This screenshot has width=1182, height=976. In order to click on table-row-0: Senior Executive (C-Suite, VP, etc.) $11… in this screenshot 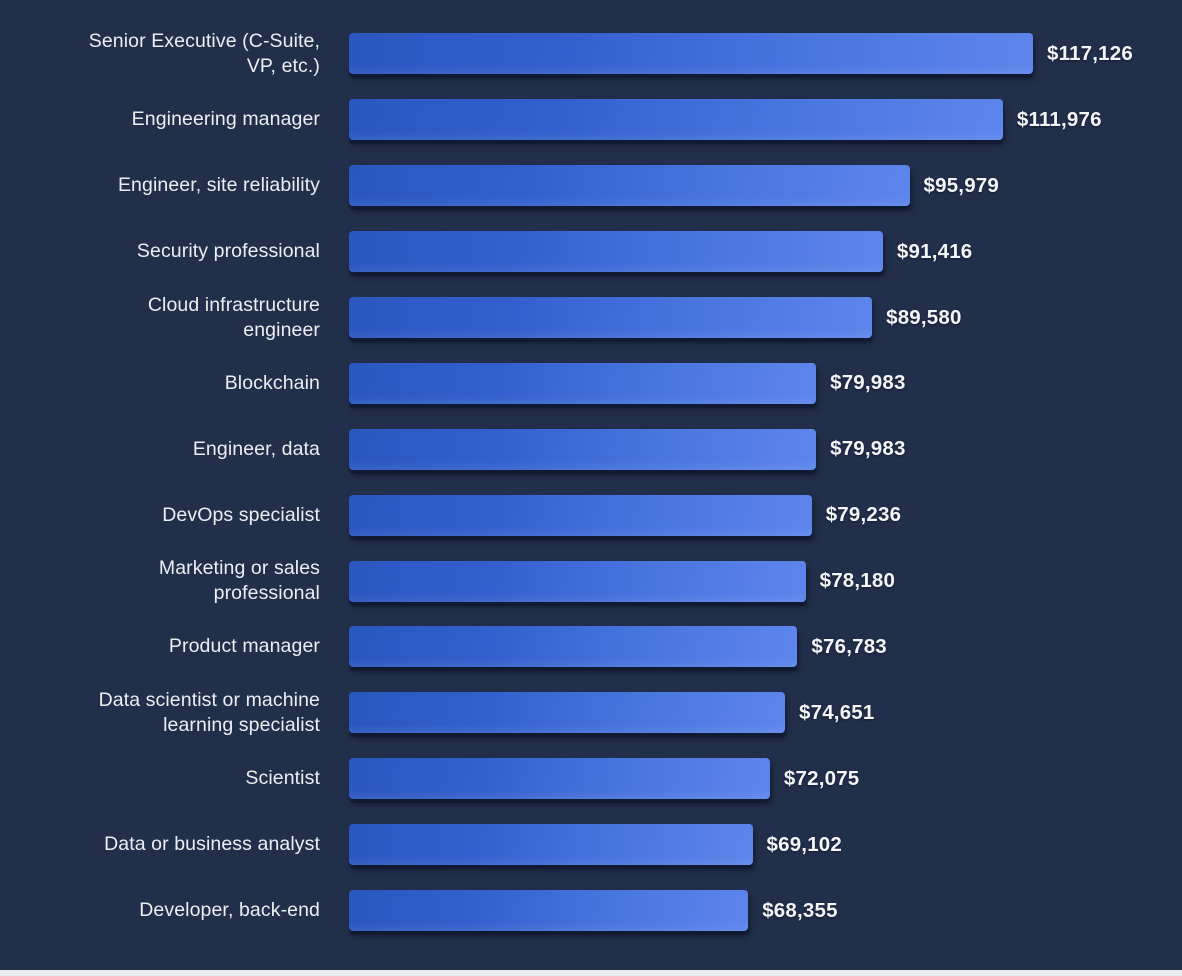, I will do `click(591, 54)`.